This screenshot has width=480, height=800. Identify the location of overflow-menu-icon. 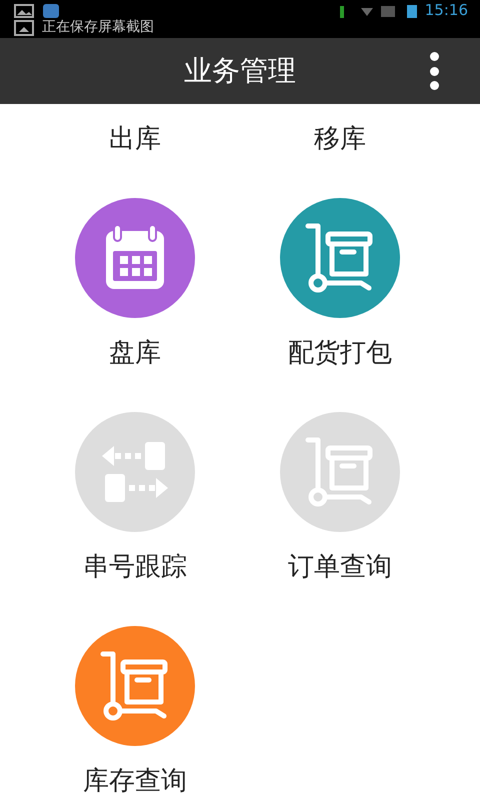
(434, 71).